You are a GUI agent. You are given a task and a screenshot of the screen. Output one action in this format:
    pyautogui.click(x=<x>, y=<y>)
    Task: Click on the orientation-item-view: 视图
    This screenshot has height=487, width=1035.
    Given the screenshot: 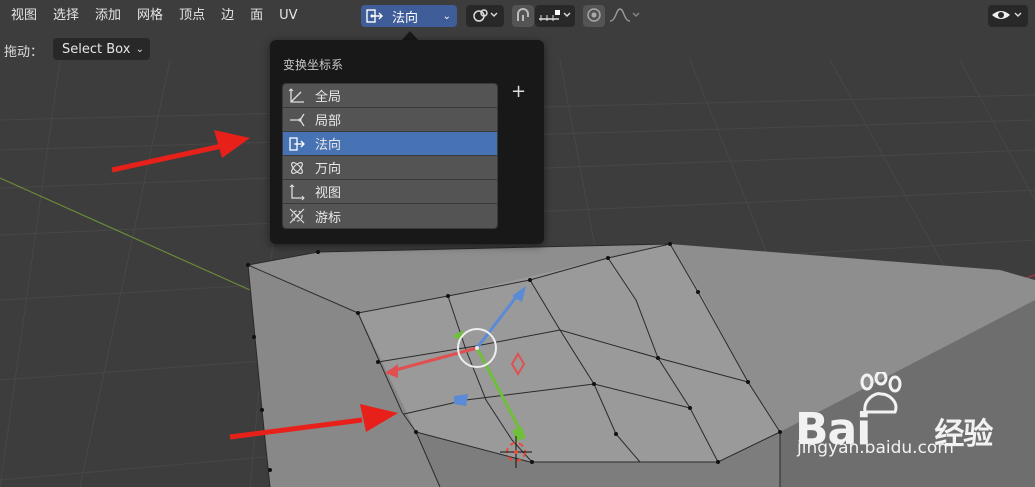 What is the action you would take?
    pyautogui.click(x=390, y=192)
    